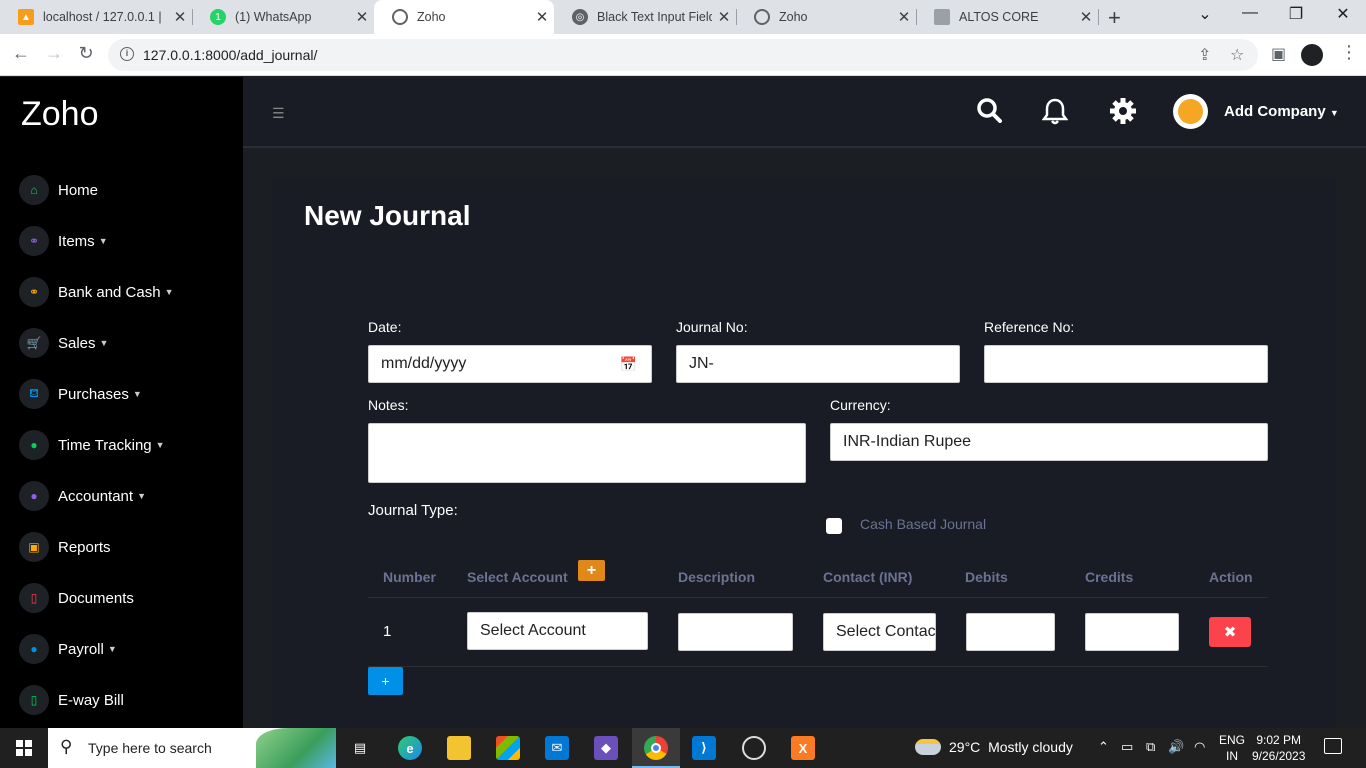 The height and width of the screenshot is (768, 1366). Describe the element at coordinates (1049, 442) in the screenshot. I see `currency-input: INR-Indian Rupee` at that location.